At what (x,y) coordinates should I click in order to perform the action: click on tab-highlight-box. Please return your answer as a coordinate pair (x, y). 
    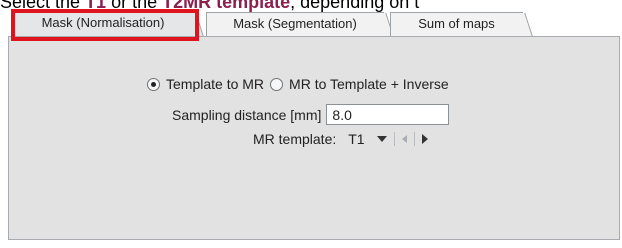
    Looking at the image, I should click on (105, 25).